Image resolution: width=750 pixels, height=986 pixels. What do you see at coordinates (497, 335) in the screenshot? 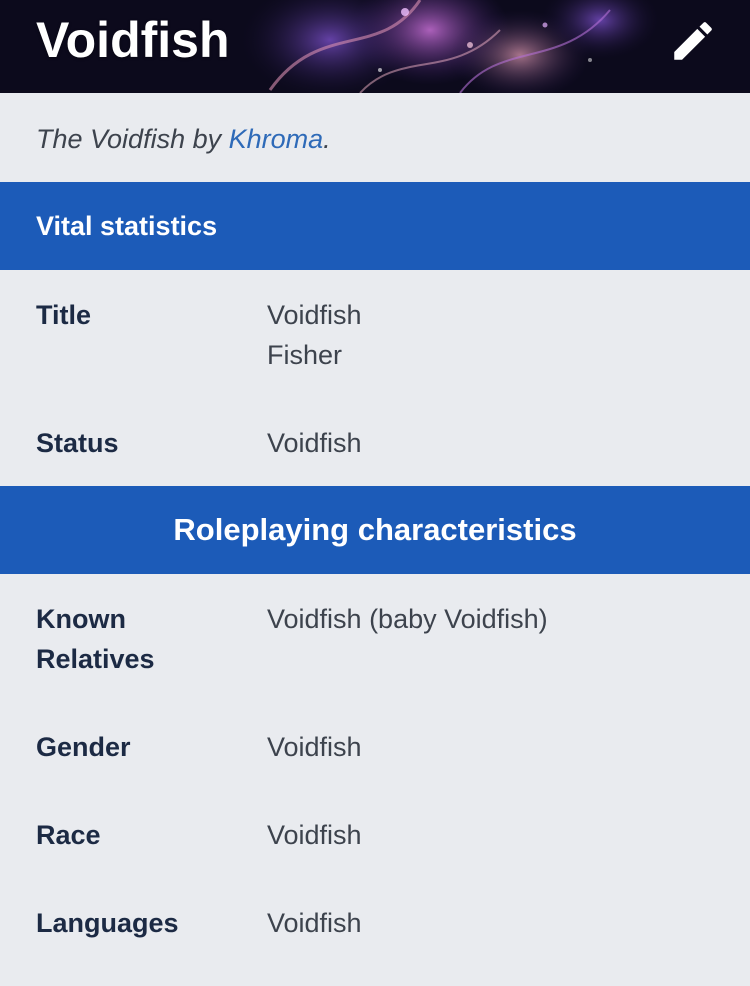
I see `row-value: Voidfish Fisher` at bounding box center [497, 335].